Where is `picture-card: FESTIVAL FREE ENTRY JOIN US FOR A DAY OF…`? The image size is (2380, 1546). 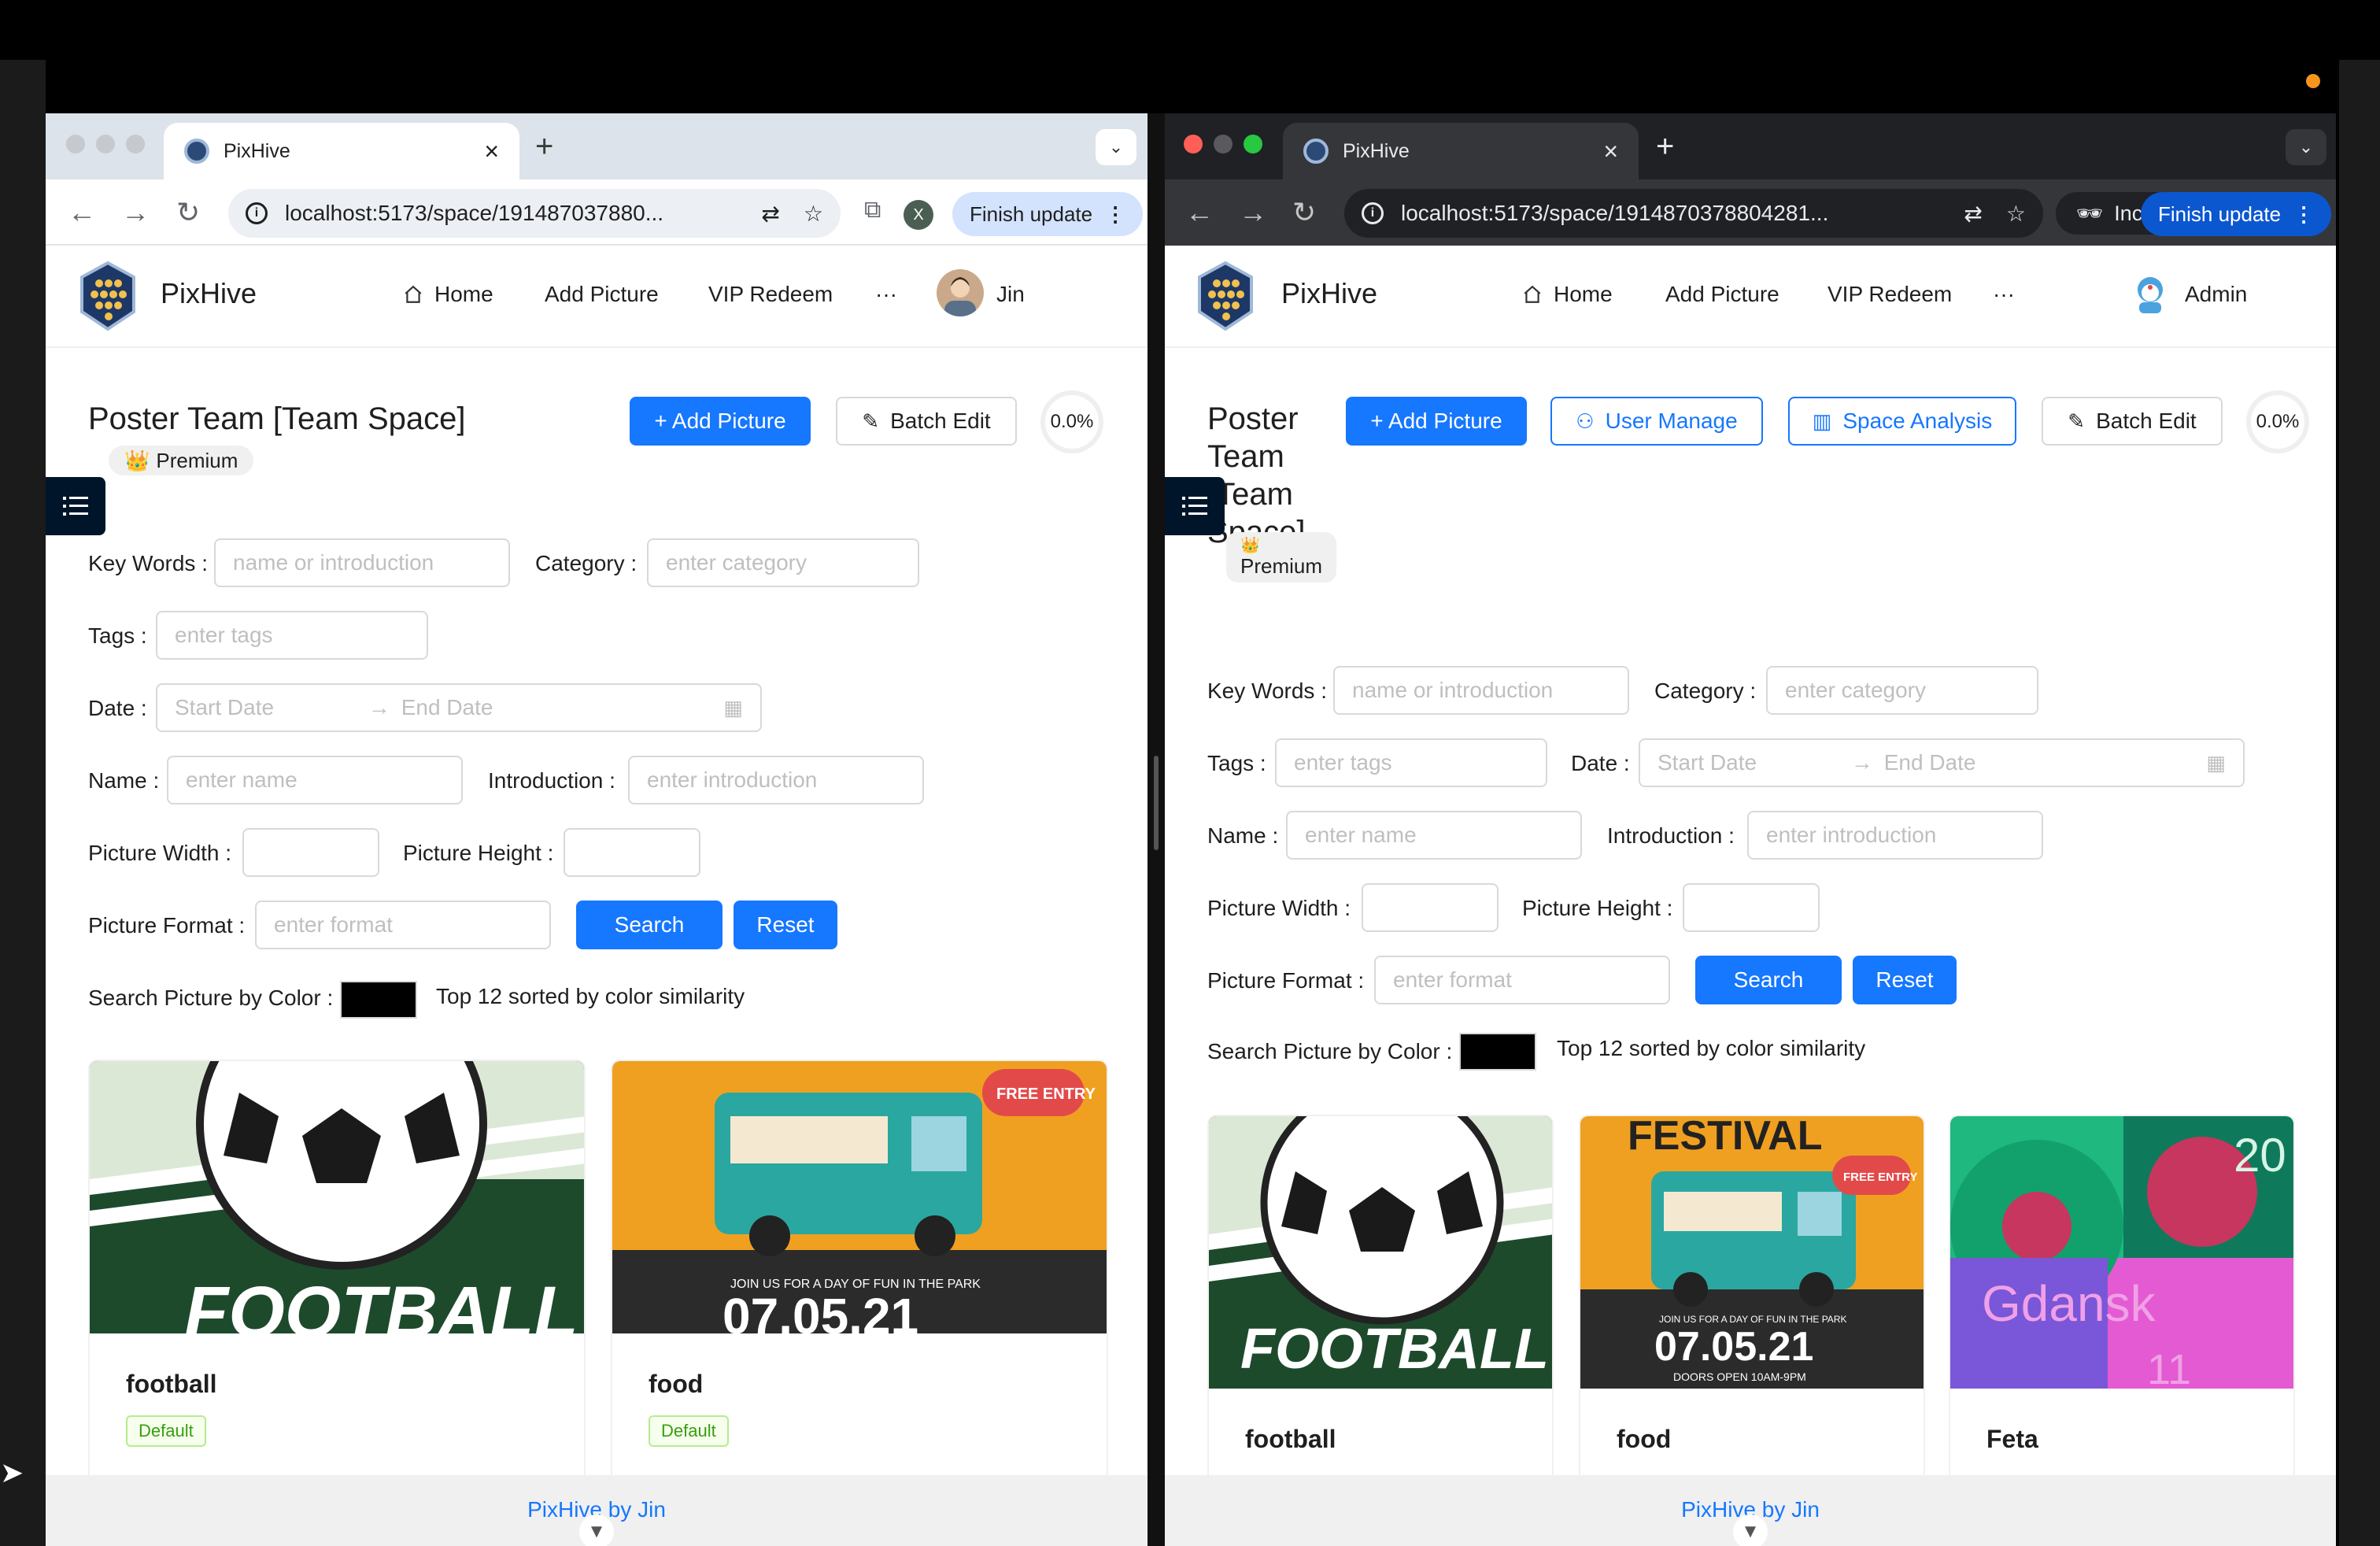 picture-card: FESTIVAL FREE ENTRY JOIN US FOR A DAY OF… is located at coordinates (1752, 1311).